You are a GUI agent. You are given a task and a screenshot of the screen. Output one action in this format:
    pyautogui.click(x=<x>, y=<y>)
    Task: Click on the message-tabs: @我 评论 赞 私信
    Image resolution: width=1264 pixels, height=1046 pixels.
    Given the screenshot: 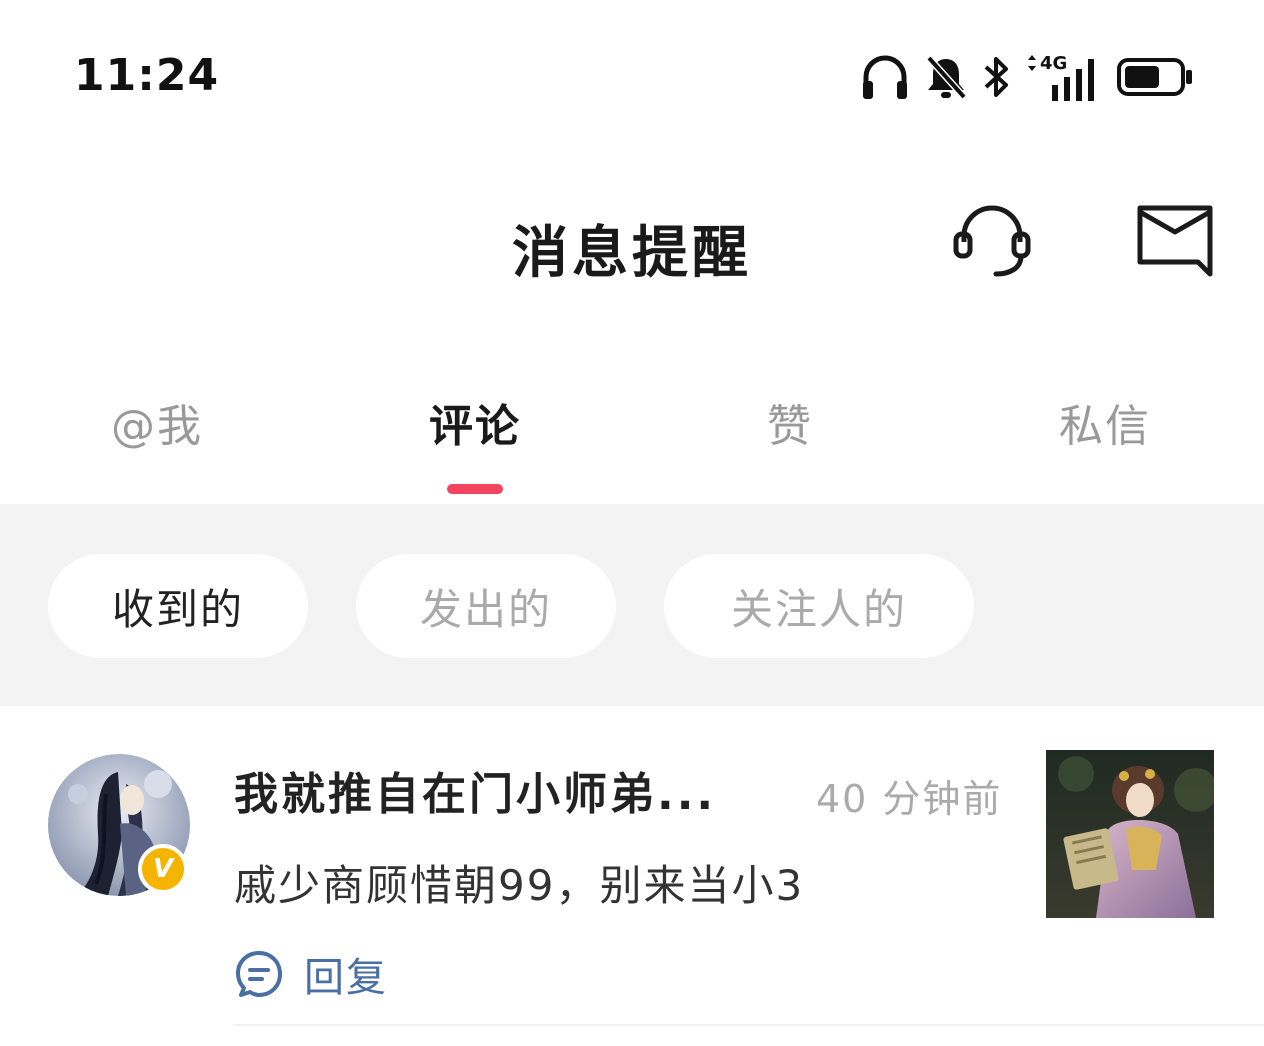 What is the action you would take?
    pyautogui.click(x=632, y=437)
    